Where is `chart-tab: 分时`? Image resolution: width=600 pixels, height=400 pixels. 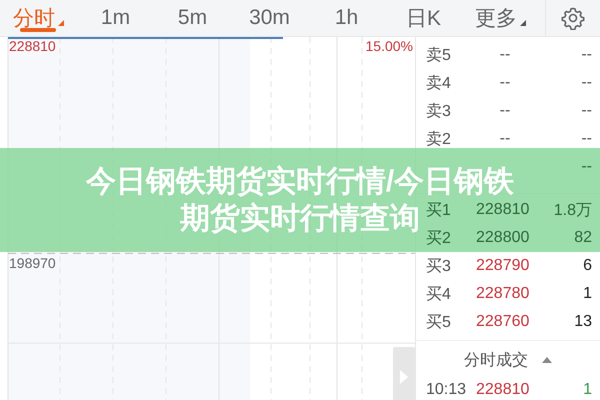 chart-tab: 分时 is located at coordinates (38, 18).